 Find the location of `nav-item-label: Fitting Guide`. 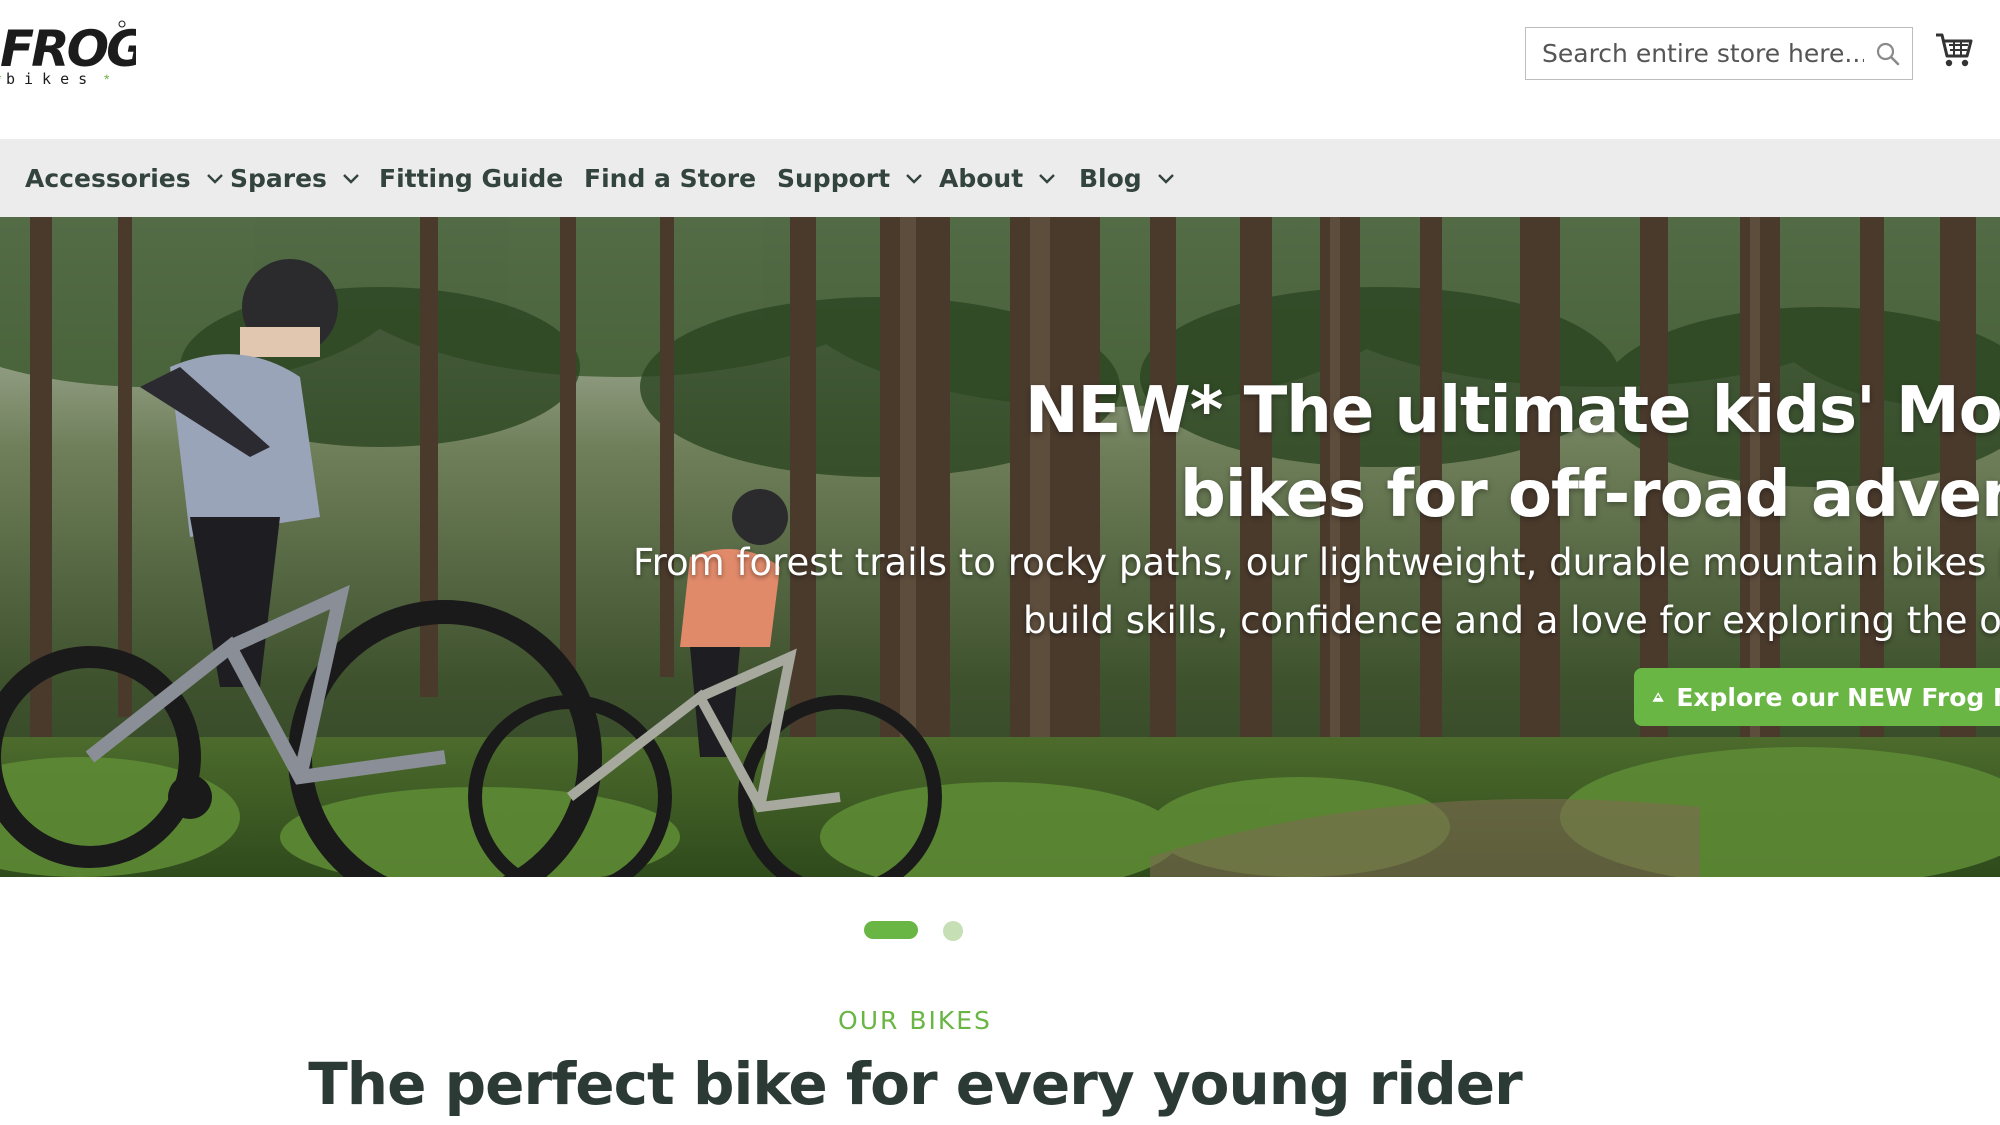

nav-item-label: Fitting Guide is located at coordinates (471, 178).